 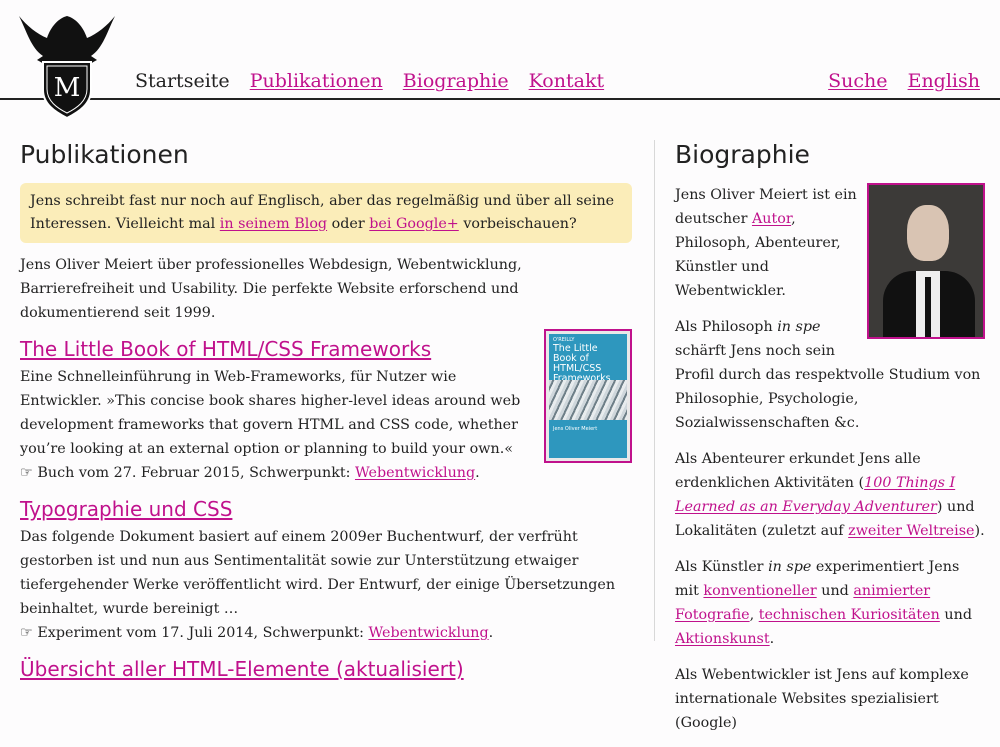 What do you see at coordinates (588, 400) in the screenshot?
I see `book-illustration` at bounding box center [588, 400].